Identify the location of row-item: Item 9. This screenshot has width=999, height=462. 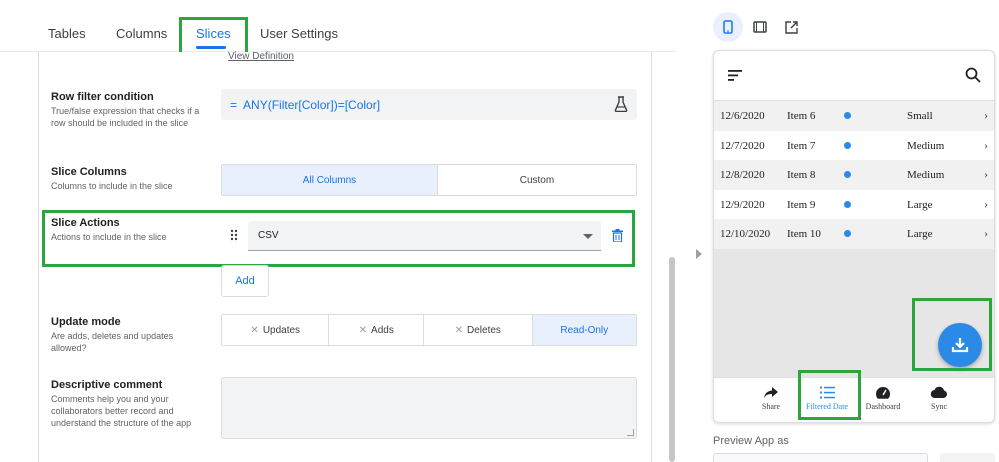
(801, 204).